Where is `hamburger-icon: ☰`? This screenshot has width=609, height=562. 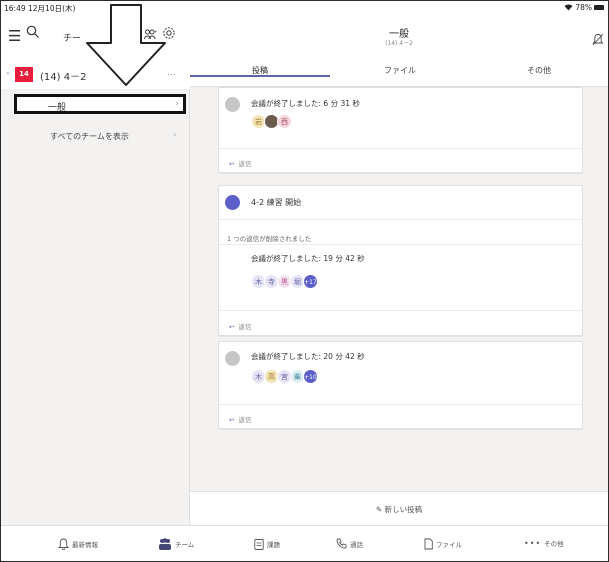 hamburger-icon: ☰ is located at coordinates (14, 36).